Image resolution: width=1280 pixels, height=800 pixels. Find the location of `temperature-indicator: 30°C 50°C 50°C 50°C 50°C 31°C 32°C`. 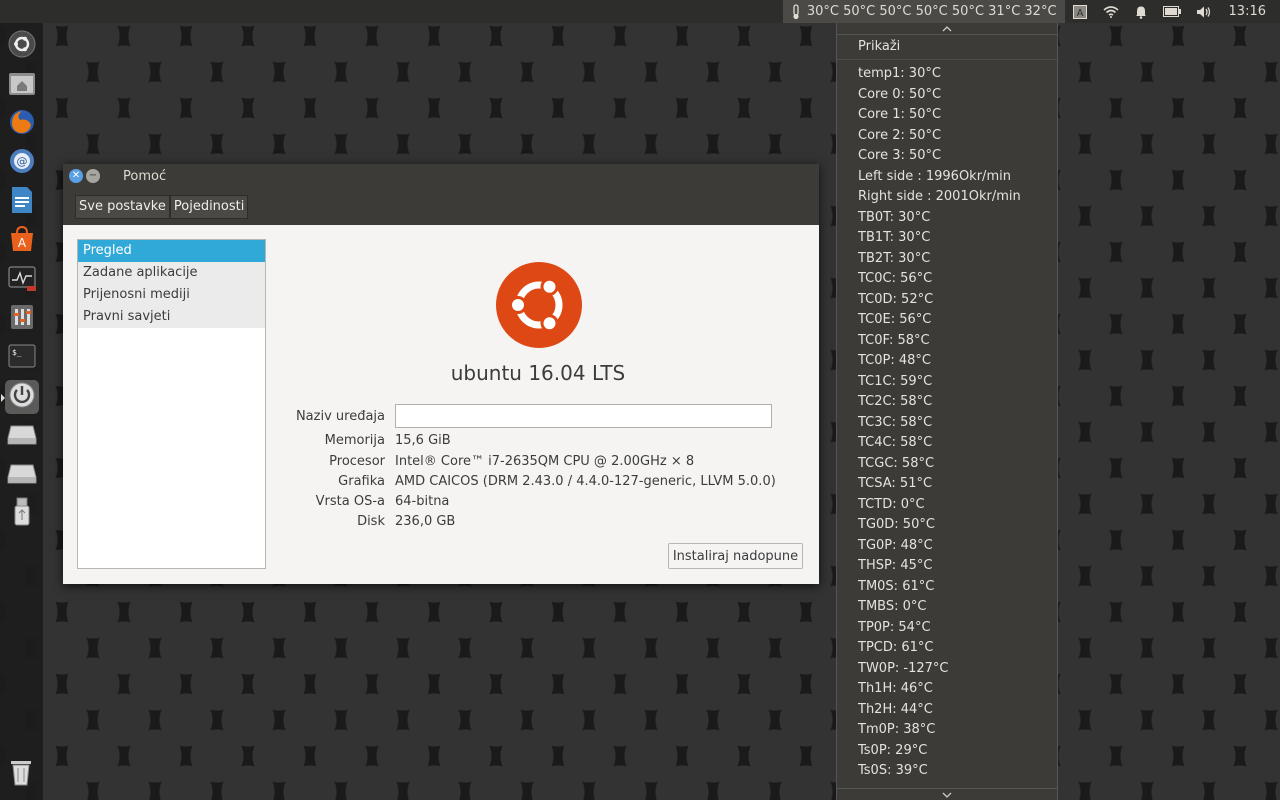

temperature-indicator: 30°C 50°C 50°C 50°C 50°C 31°C 32°C is located at coordinates (923, 11).